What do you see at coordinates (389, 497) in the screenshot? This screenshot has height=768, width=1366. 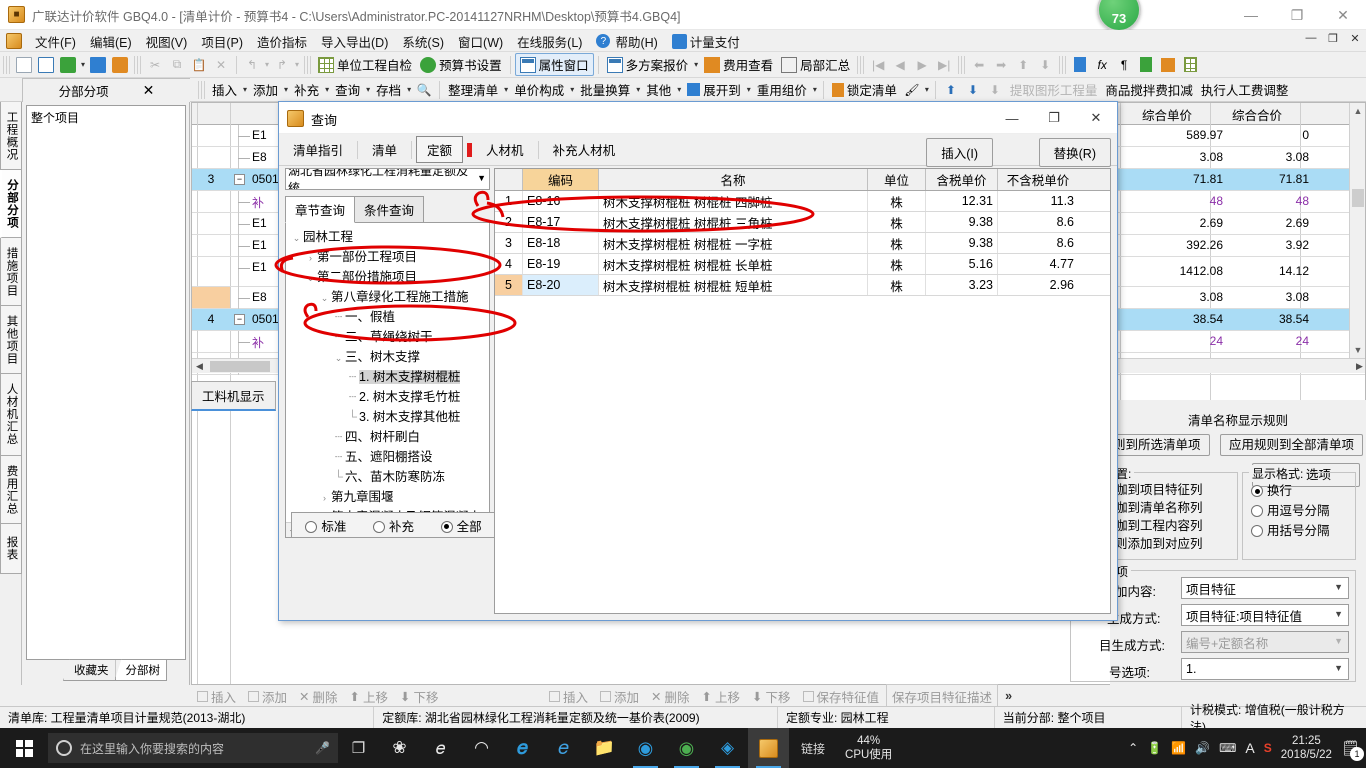 I see `tree-item: › 第九章围堰` at bounding box center [389, 497].